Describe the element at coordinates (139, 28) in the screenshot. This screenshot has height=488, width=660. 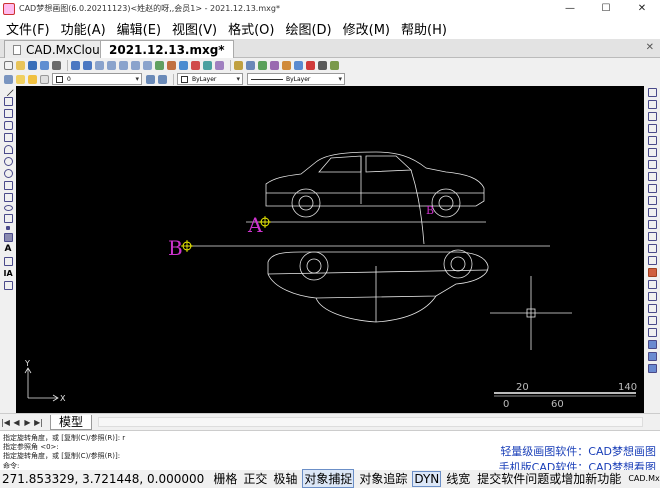
I see `menu-edit: 编辑(E)` at that location.